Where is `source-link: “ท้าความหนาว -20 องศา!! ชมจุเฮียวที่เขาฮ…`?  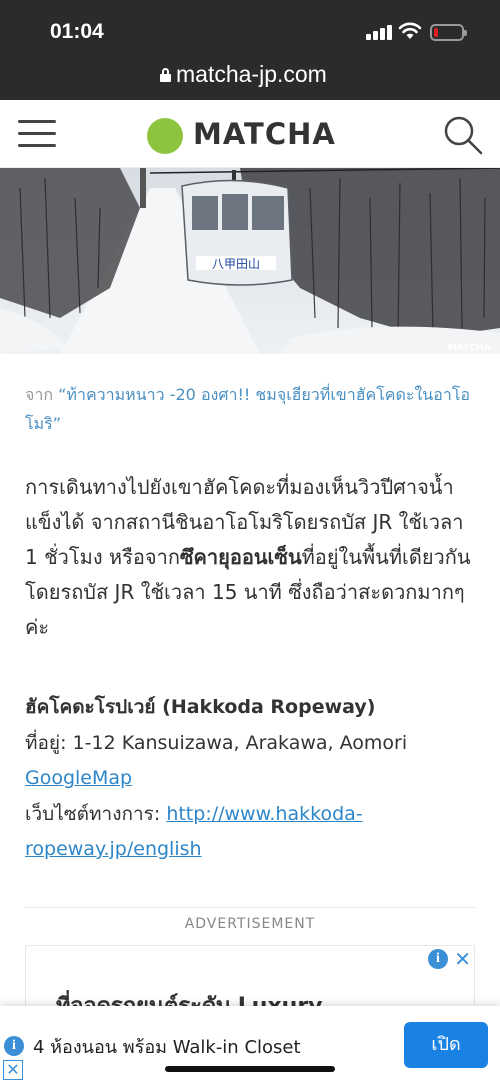 source-link: “ท้าความหนาว -20 องศา!! ชมจุเฮียวที่เขาฮ… is located at coordinates (247, 409).